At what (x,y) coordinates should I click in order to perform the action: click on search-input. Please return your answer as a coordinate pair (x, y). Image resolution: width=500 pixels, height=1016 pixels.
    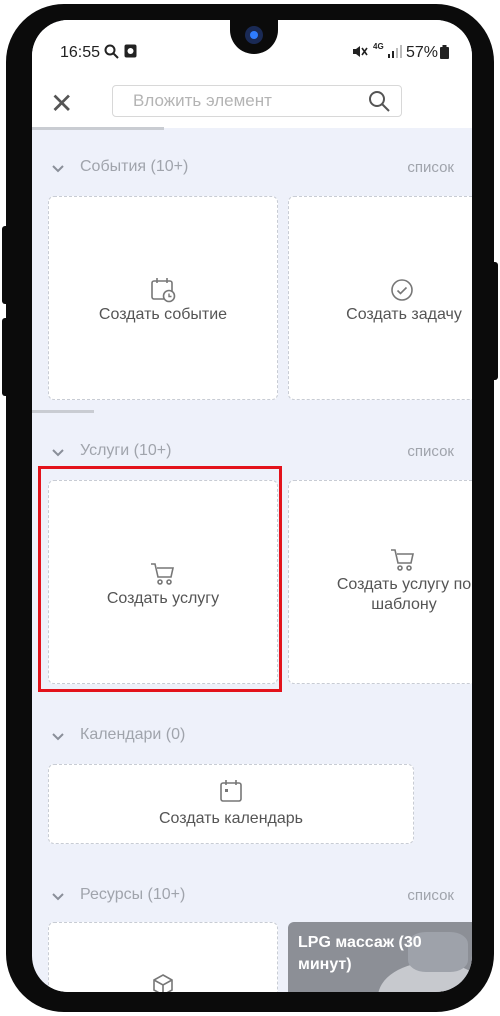
    Looking at the image, I should click on (243, 101).